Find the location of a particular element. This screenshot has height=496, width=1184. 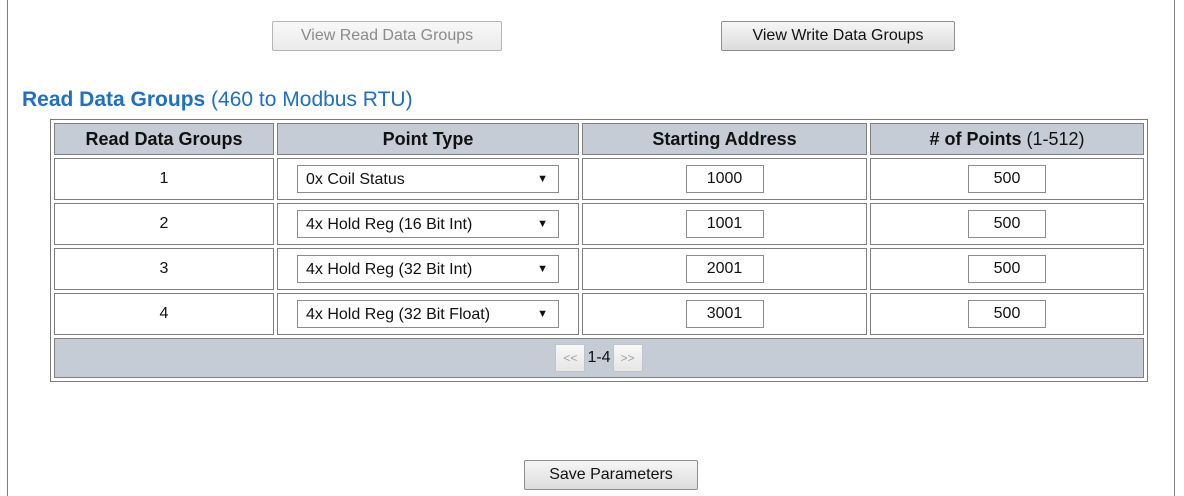

group-number-cell: 4 is located at coordinates (164, 314).